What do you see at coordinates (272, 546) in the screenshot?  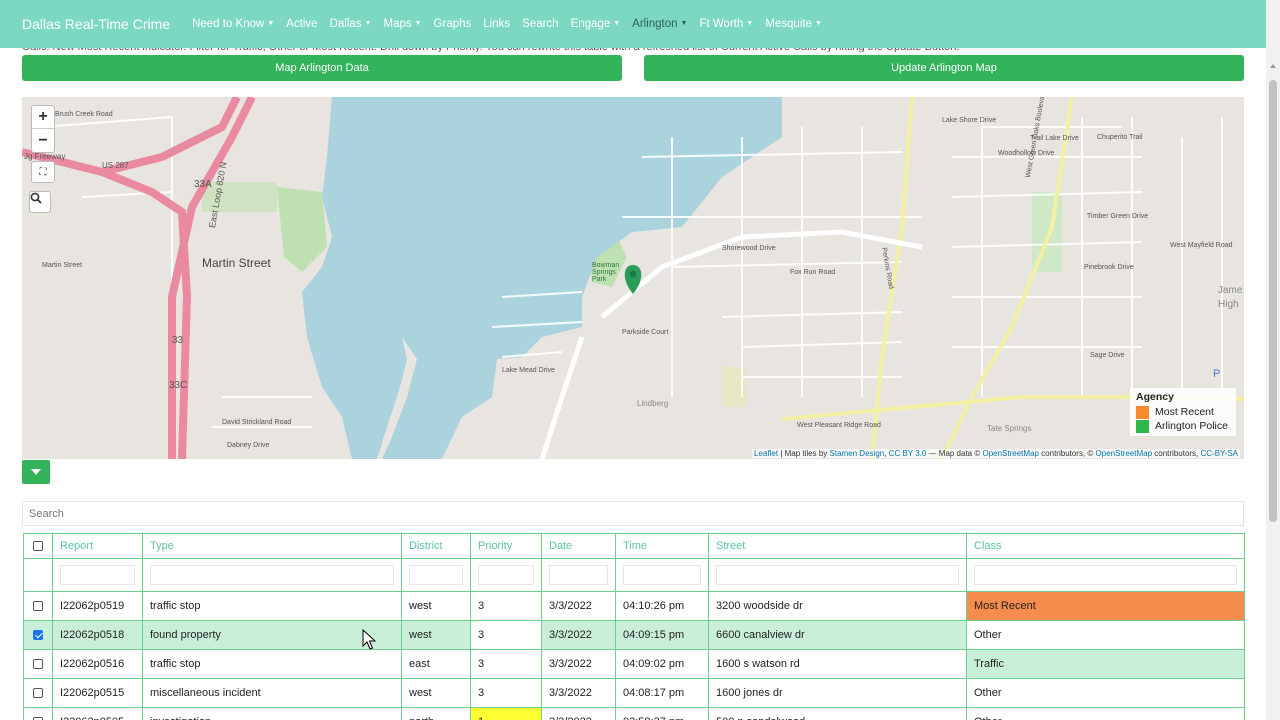 I see `header-type: Type` at bounding box center [272, 546].